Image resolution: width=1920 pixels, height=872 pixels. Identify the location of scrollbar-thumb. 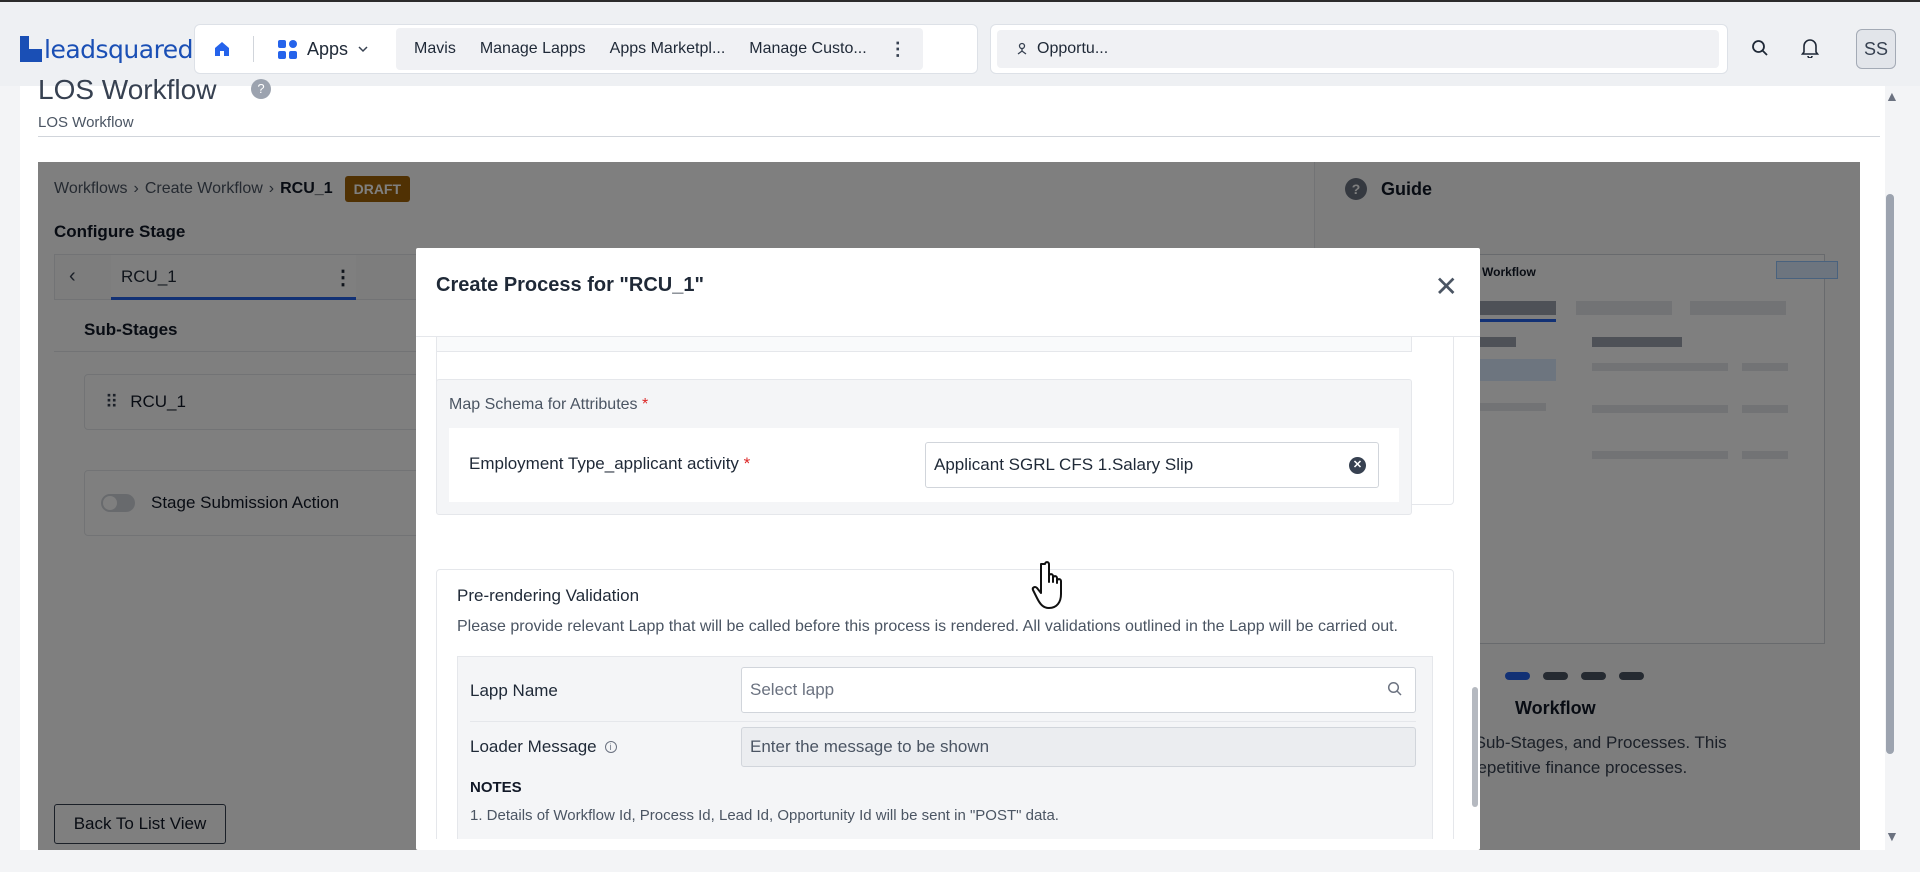
(1890, 474).